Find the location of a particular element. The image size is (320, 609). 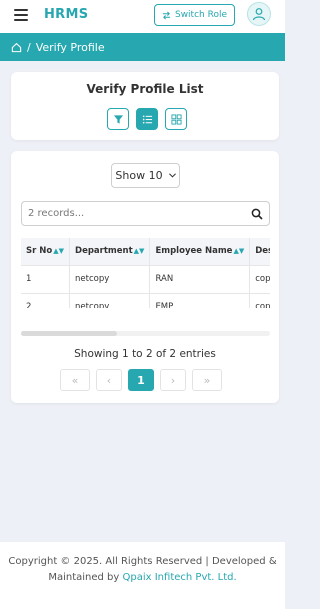

table-row: 1 netcopy RAN cop is located at coordinates (145, 279).